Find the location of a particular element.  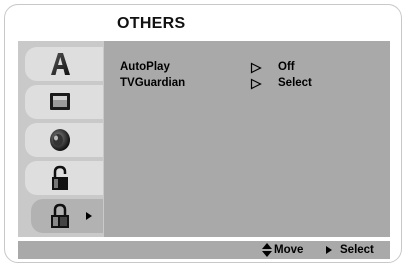

select-hint: Select is located at coordinates (357, 250).